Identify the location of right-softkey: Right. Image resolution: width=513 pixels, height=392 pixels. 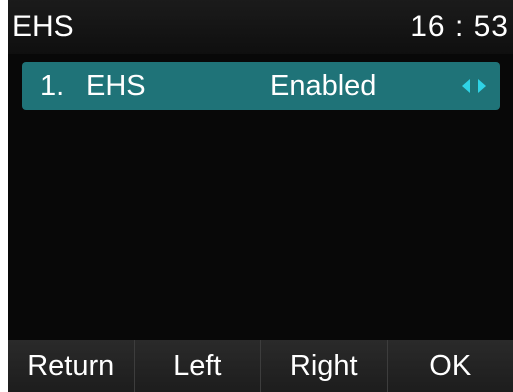
(324, 366).